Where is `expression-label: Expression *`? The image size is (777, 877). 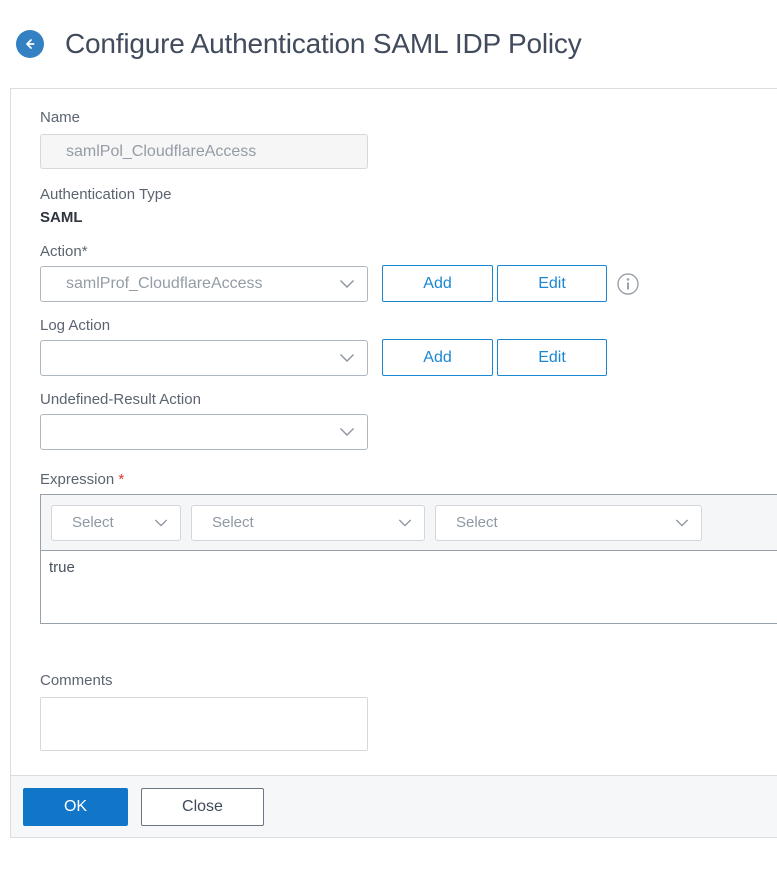 expression-label: Expression * is located at coordinates (82, 479).